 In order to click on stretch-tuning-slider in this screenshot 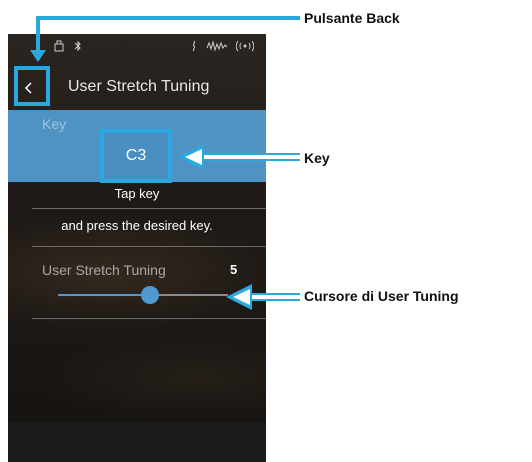, I will do `click(143, 295)`.